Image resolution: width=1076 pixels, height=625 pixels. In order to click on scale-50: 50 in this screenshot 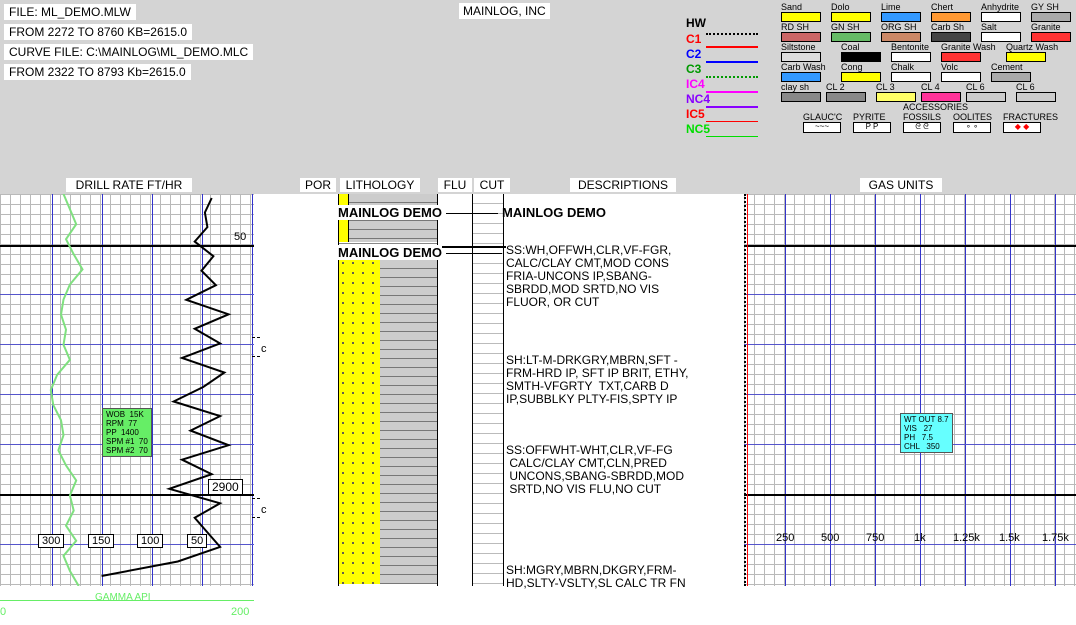, I will do `click(197, 541)`.